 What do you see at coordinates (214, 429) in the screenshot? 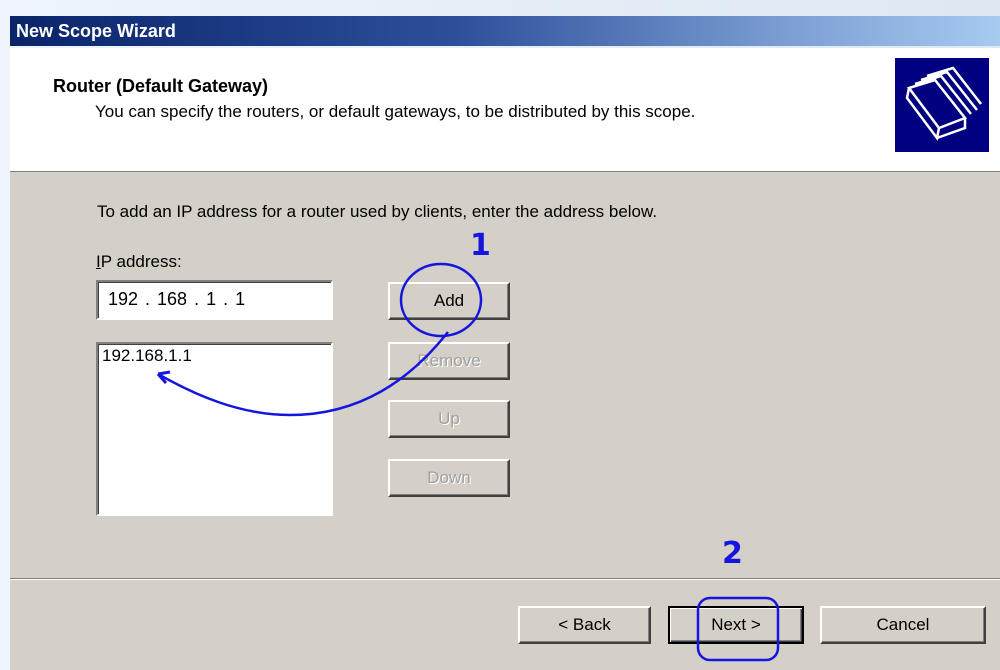
I see `router-list: 192.168.1.1` at bounding box center [214, 429].